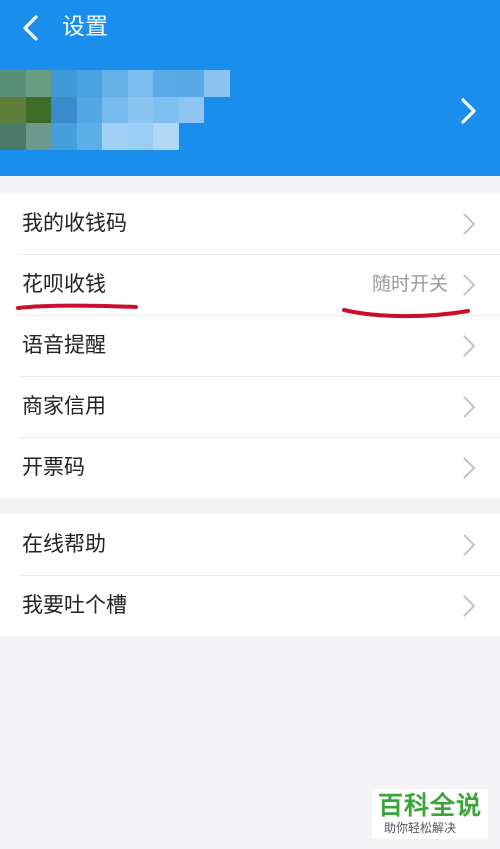 The width and height of the screenshot is (500, 849). Describe the element at coordinates (85, 27) in the screenshot. I see `page-title: 设置` at that location.